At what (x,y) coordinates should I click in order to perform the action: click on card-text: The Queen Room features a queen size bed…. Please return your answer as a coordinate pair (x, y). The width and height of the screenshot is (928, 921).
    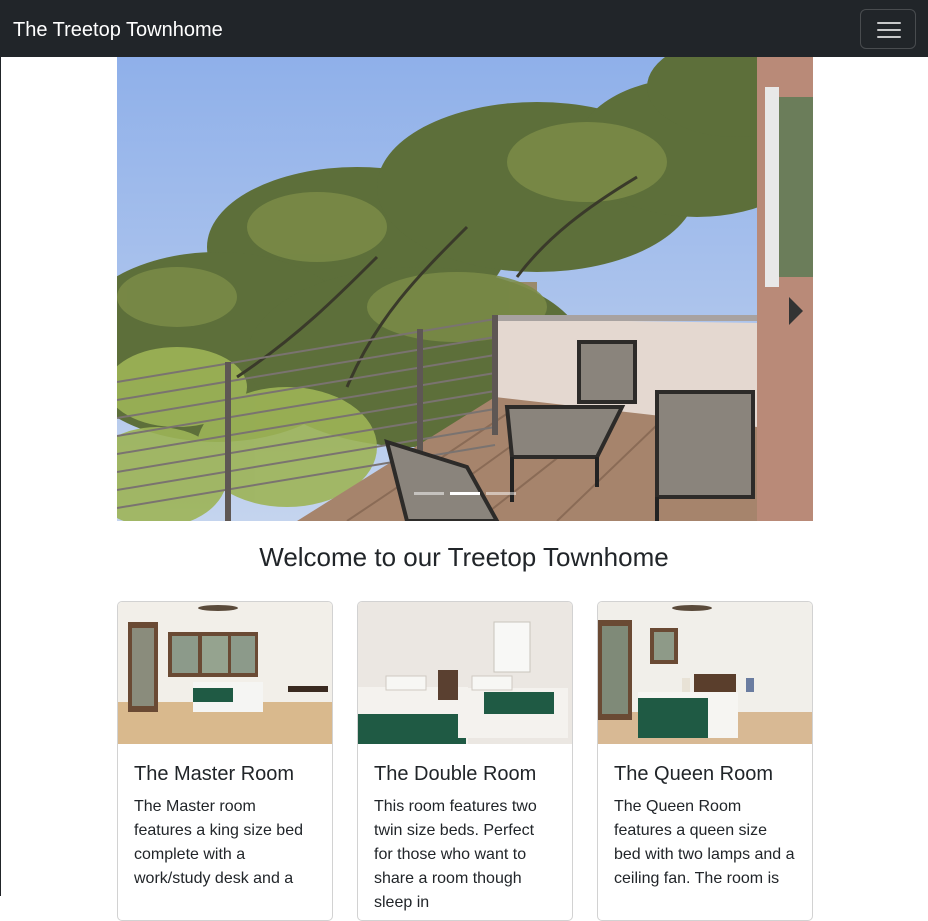
    Looking at the image, I should click on (704, 842).